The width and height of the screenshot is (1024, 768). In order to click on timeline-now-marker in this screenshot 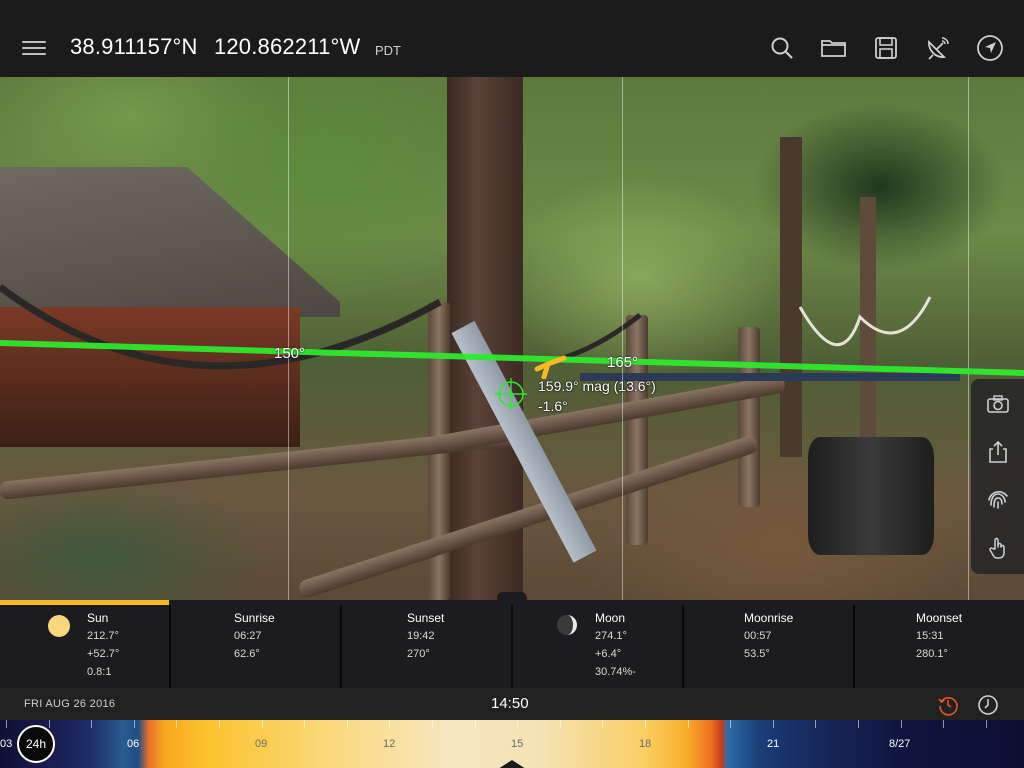, I will do `click(512, 764)`.